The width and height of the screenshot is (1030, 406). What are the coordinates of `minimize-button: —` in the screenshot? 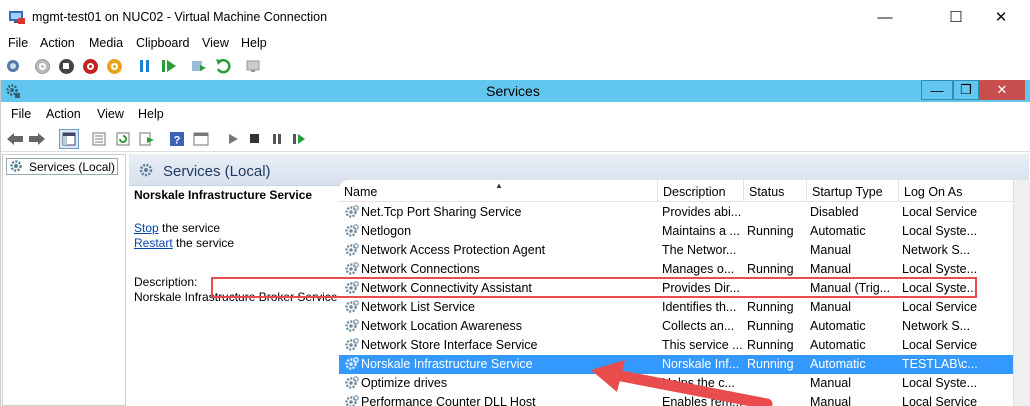 It's located at (885, 17).